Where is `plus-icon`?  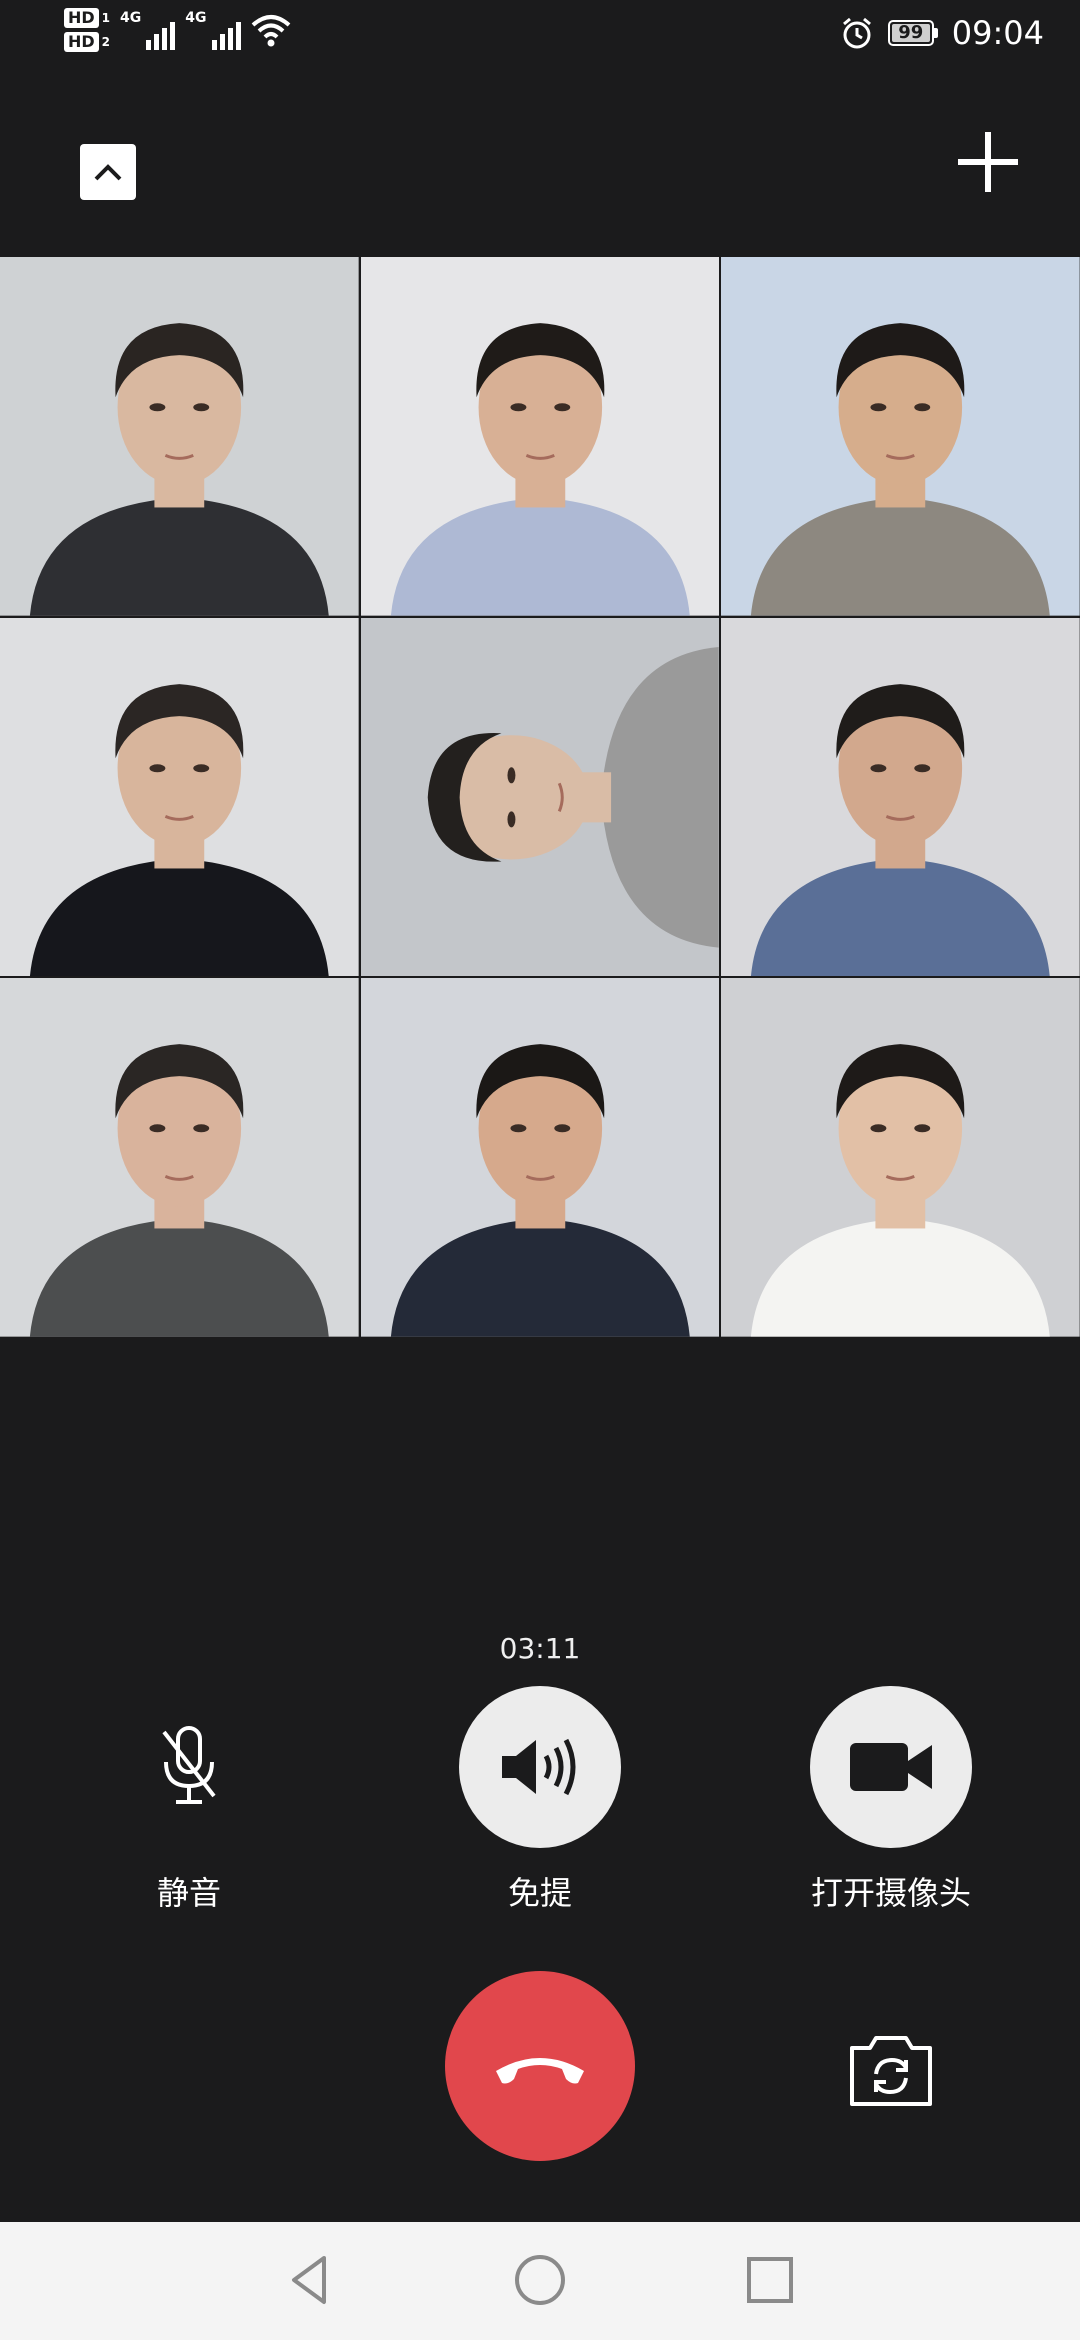 plus-icon is located at coordinates (988, 162).